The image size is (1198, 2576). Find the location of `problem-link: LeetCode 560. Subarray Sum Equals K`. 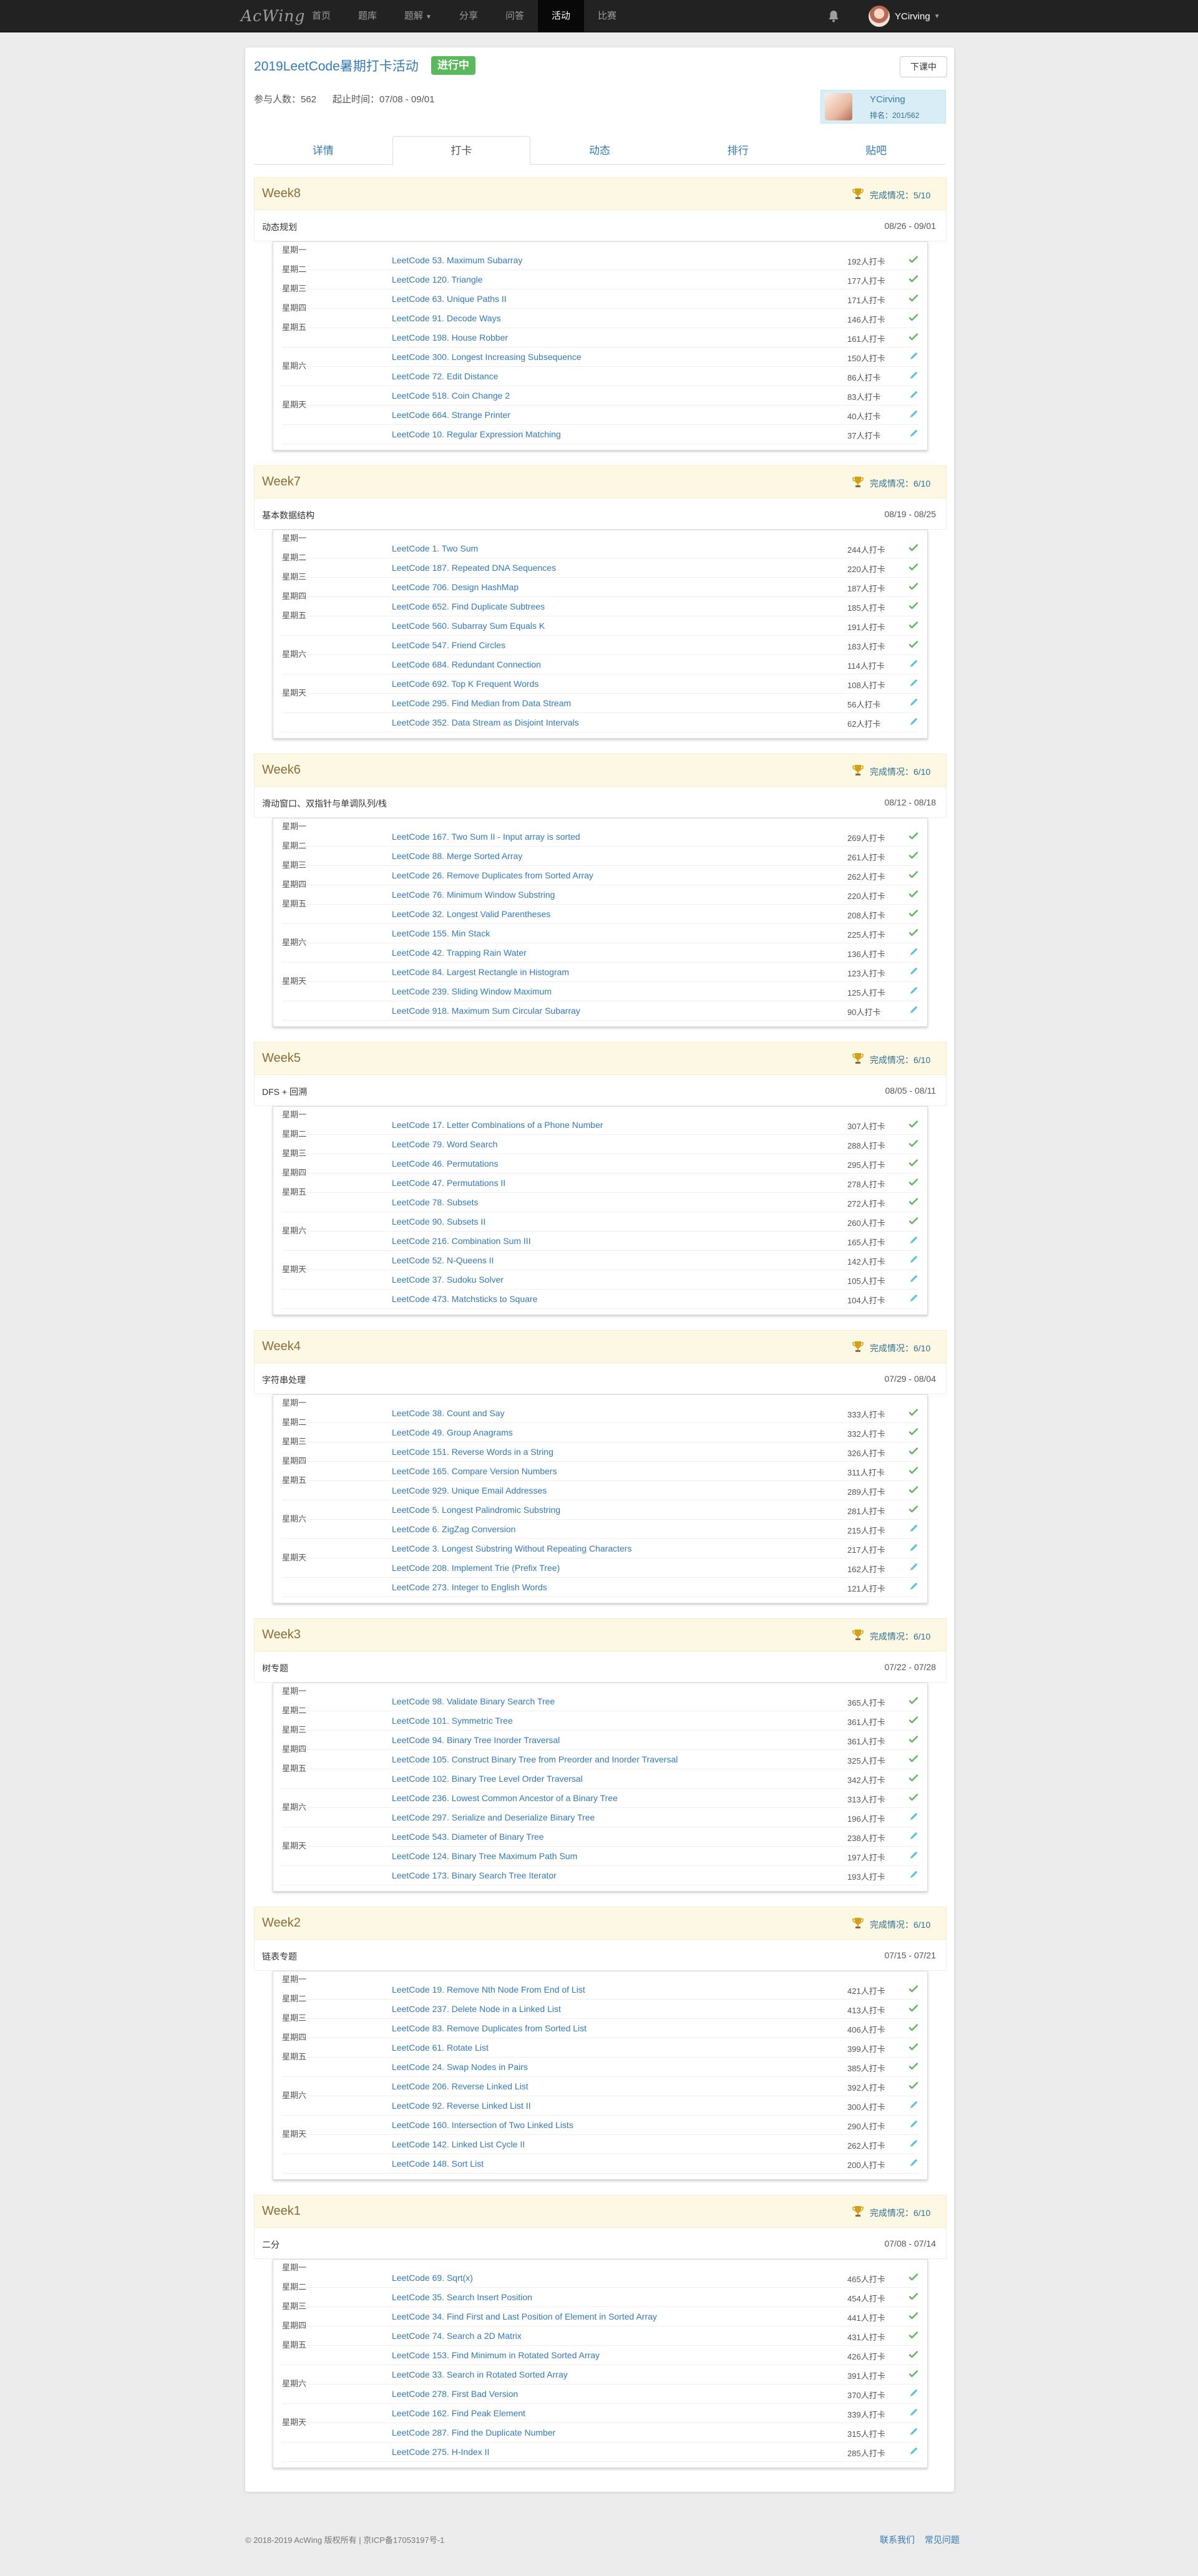

problem-link: LeetCode 560. Subarray Sum Equals K is located at coordinates (468, 626).